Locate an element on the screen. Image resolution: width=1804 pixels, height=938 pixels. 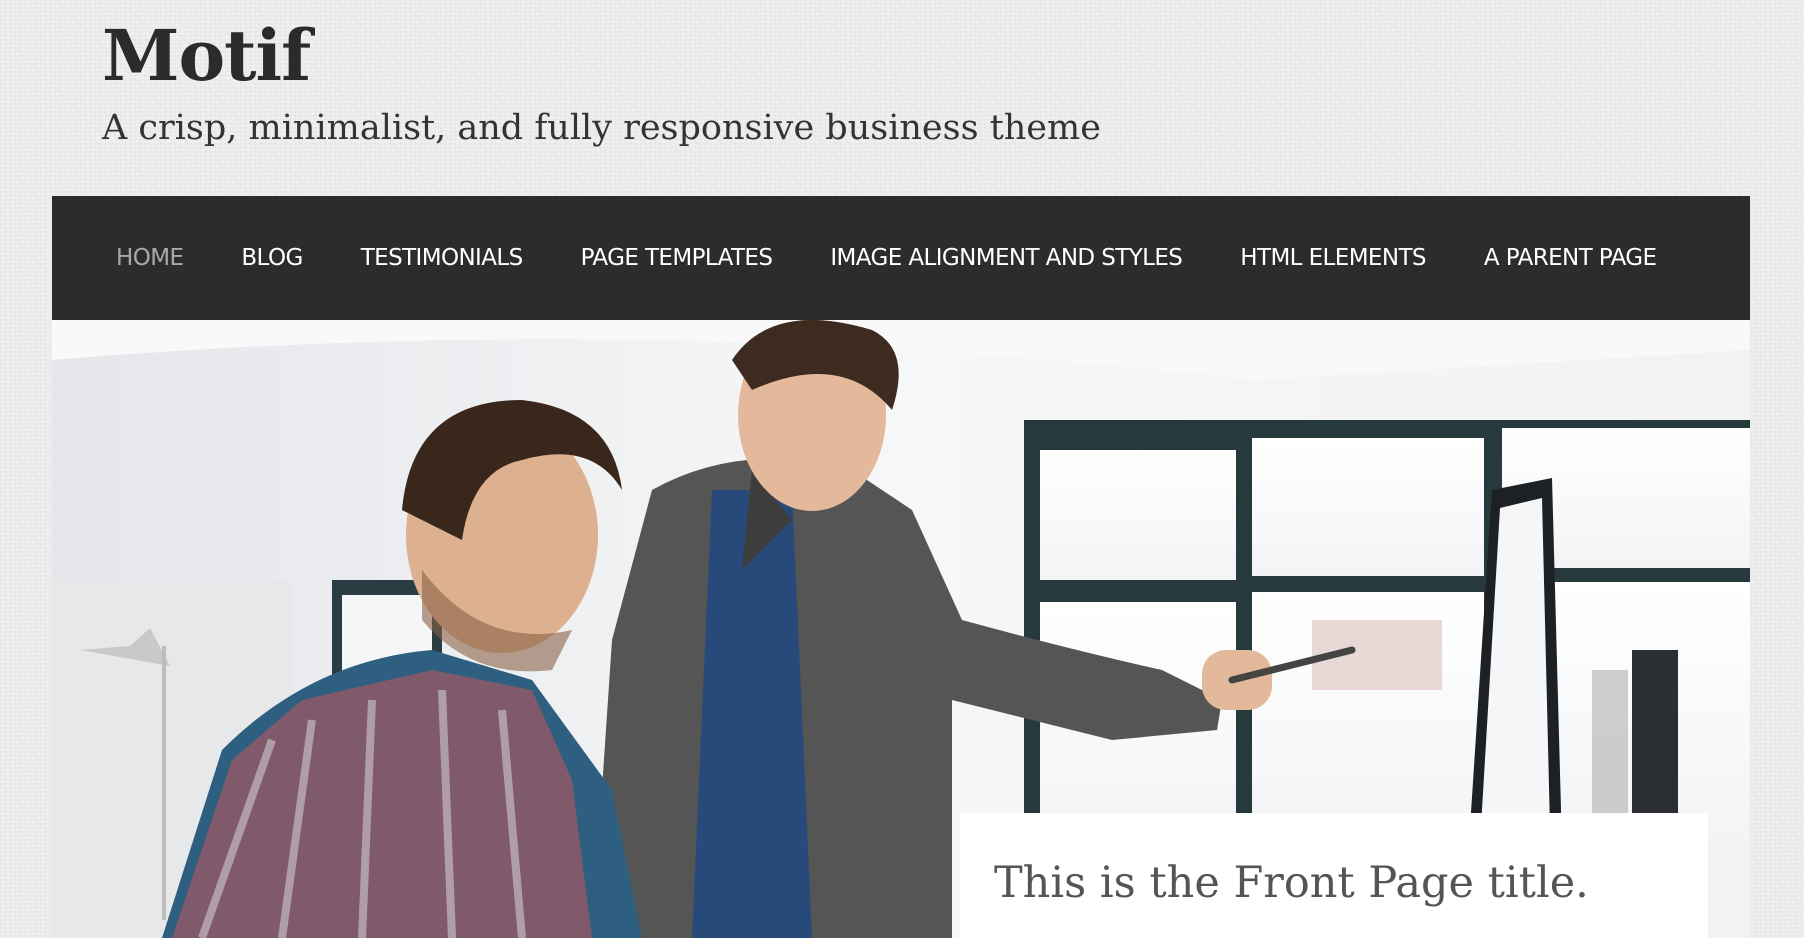
front-page-card: This is the Front Page title. is located at coordinates (1334, 875).